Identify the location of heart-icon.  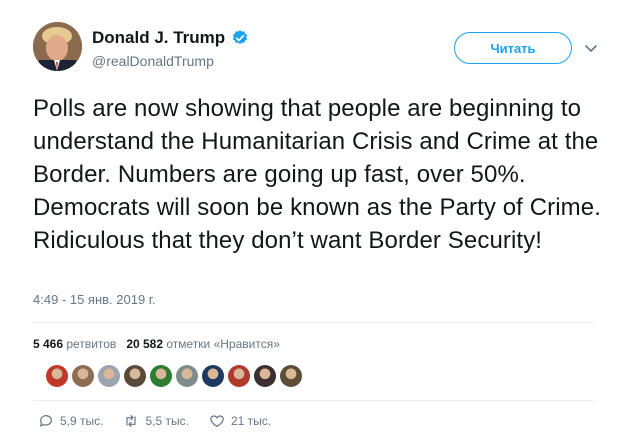
(217, 421).